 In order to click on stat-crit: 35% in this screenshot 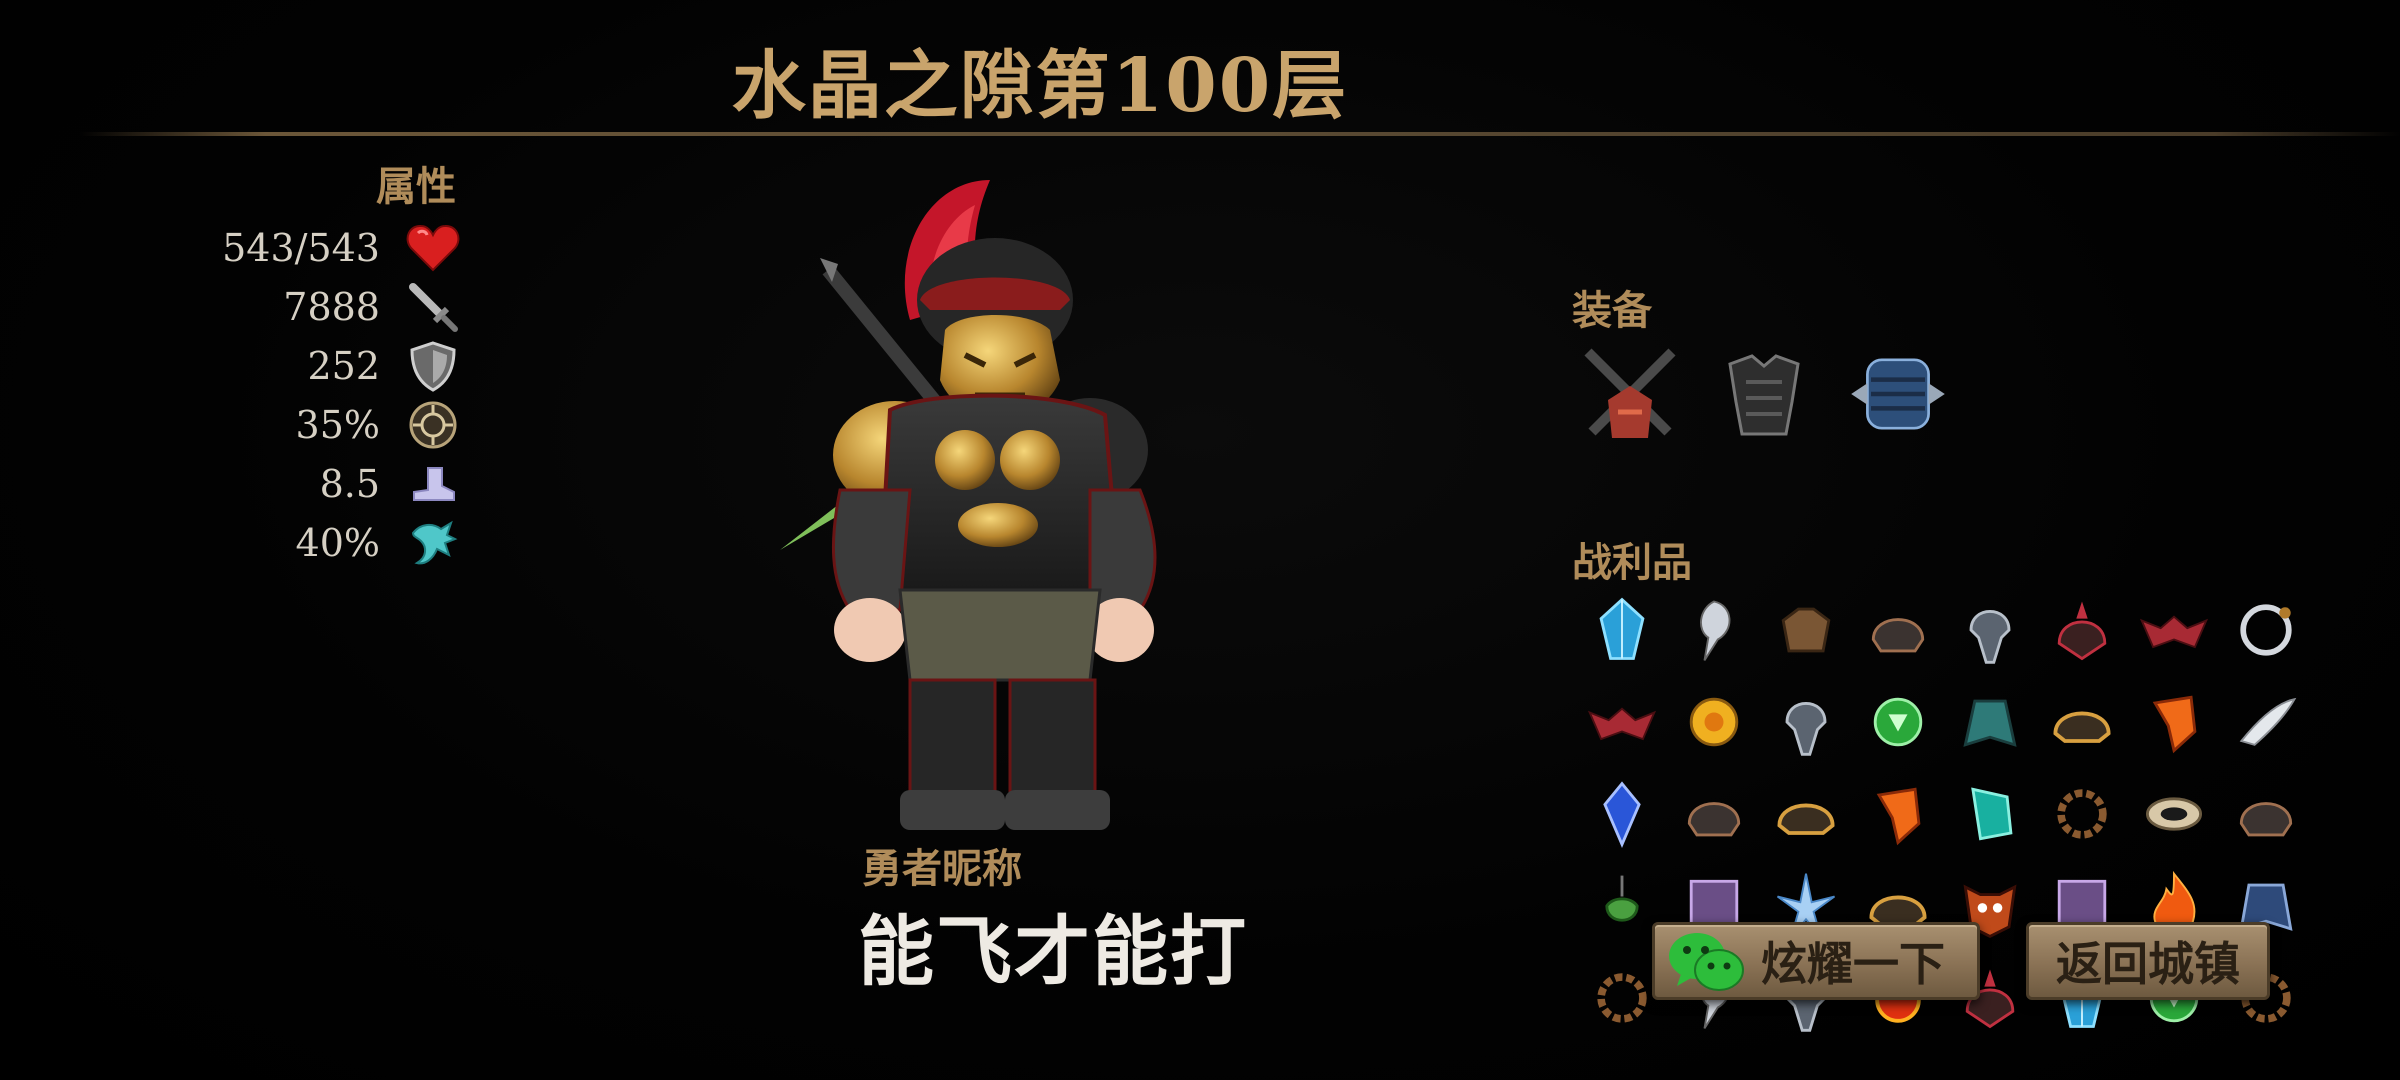, I will do `click(305, 424)`.